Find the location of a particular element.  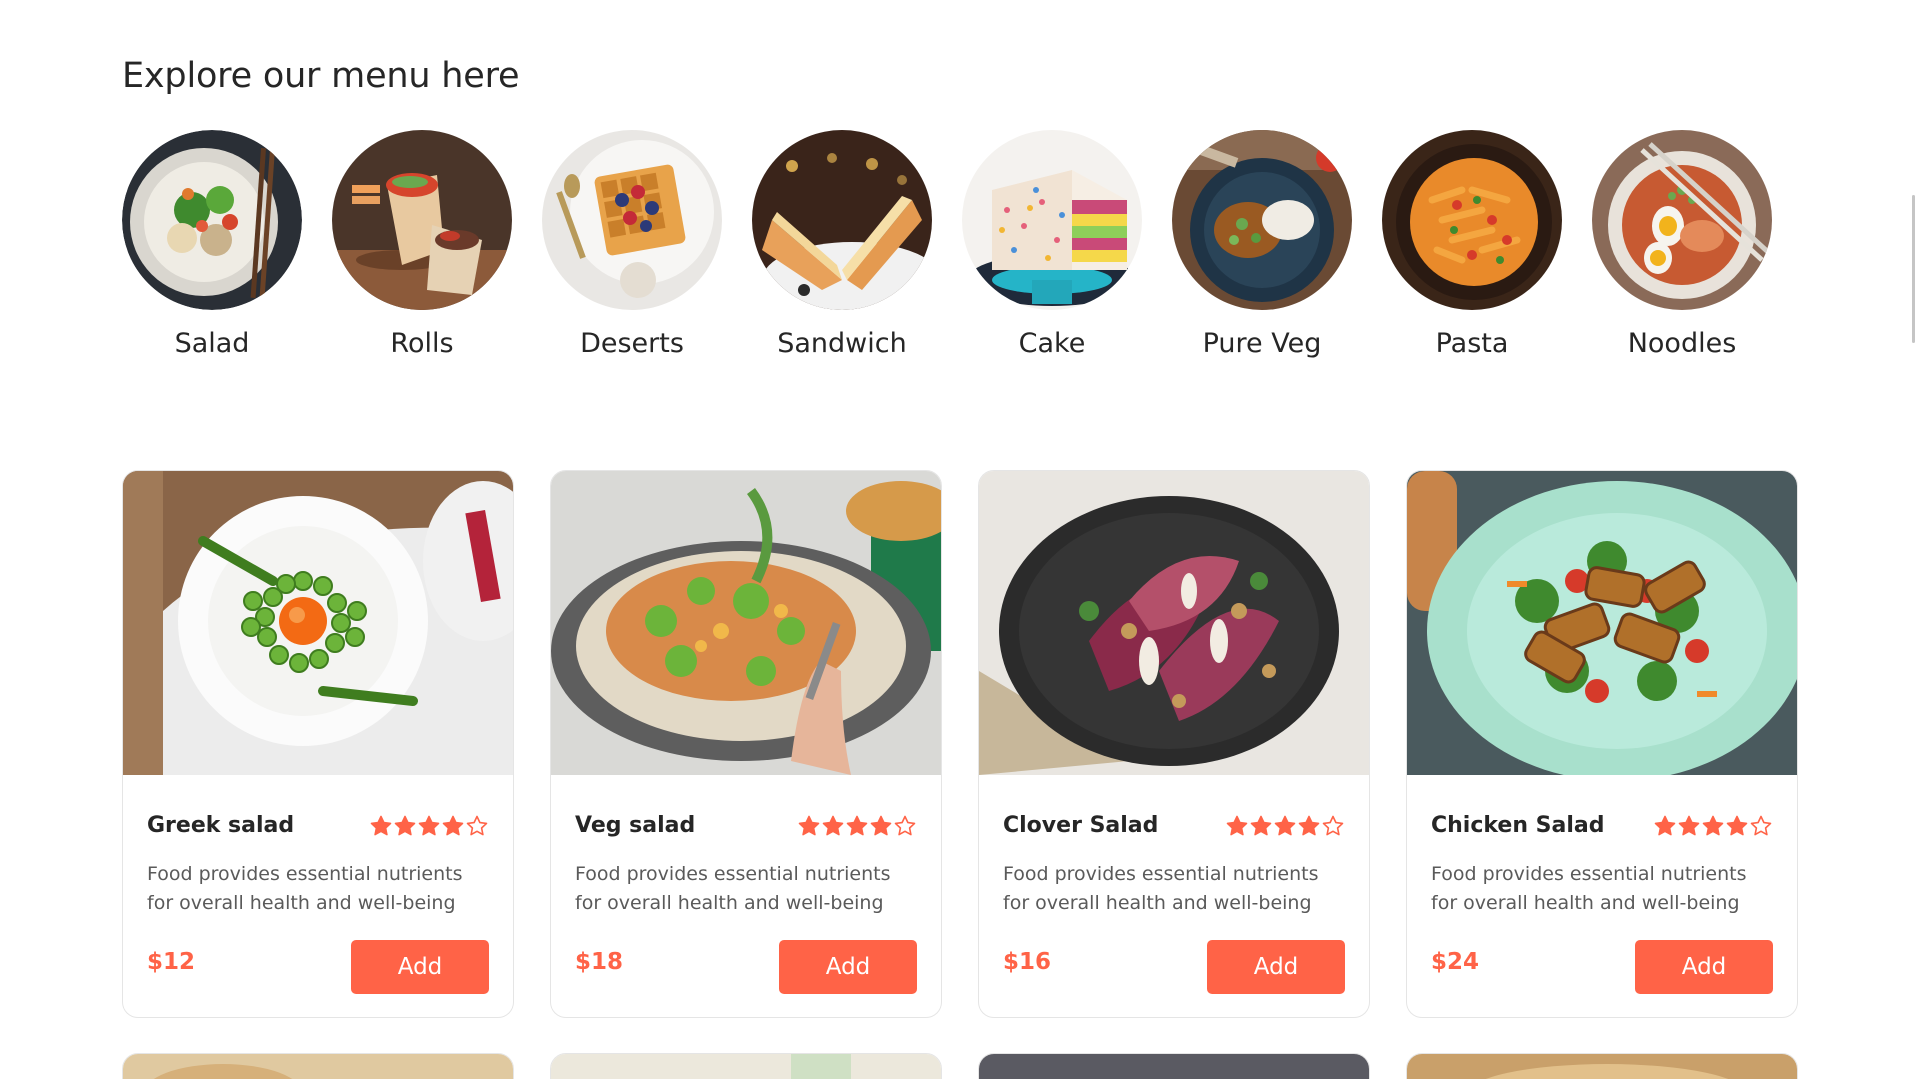

category-label: Sandwich is located at coordinates (842, 343).